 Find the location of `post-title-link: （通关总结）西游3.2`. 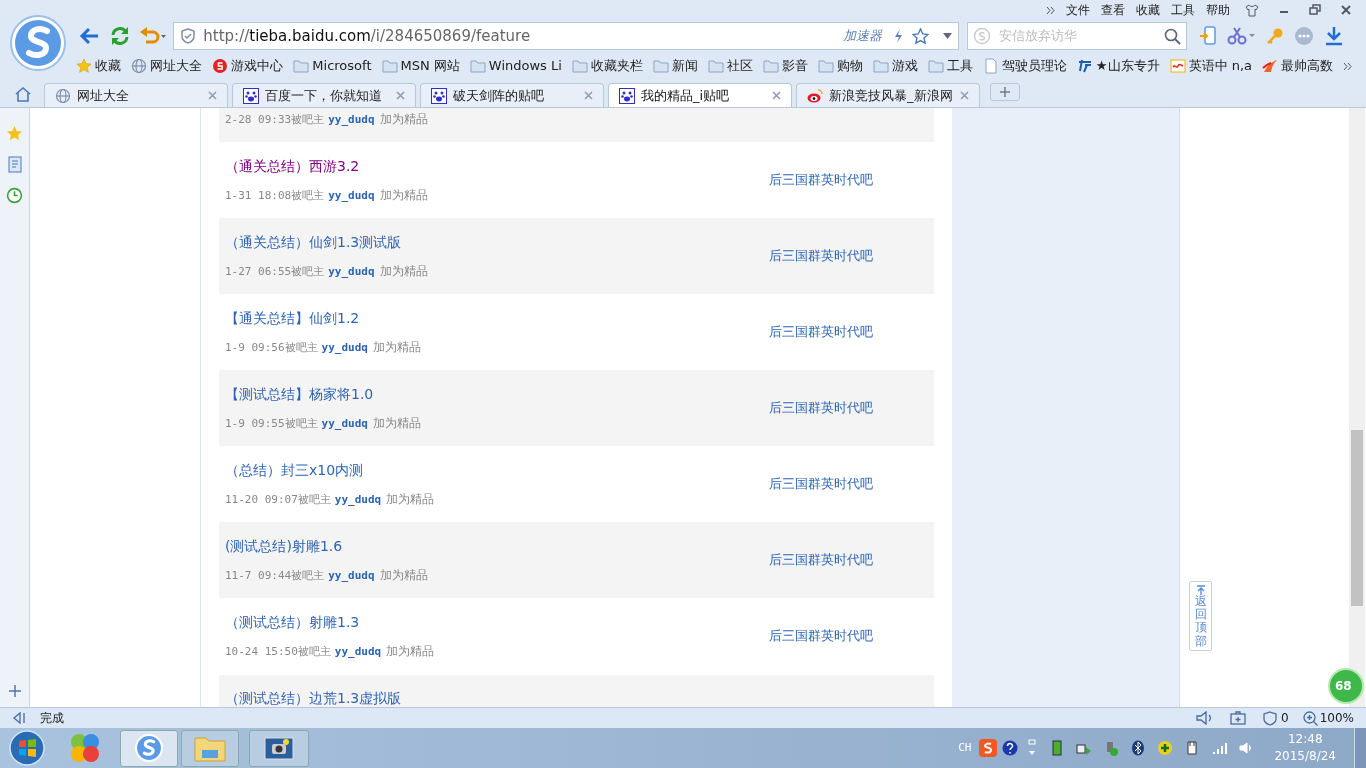

post-title-link: （通关总结）西游3.2 is located at coordinates (497, 166).